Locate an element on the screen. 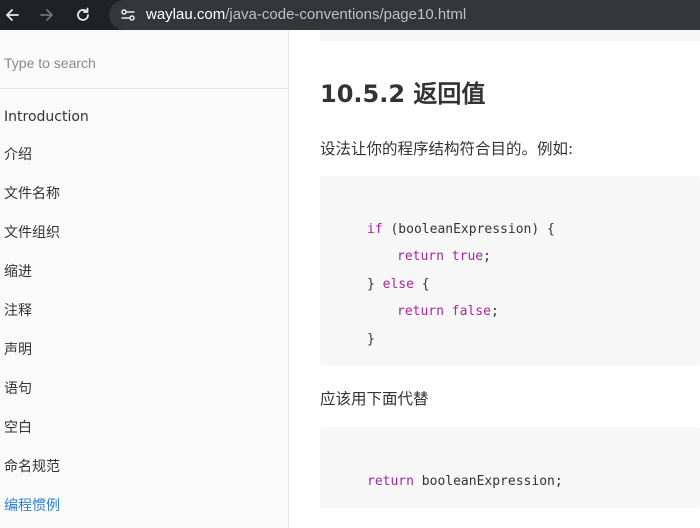  sidebar-item-intro-cn: 介绍 is located at coordinates (18, 155).